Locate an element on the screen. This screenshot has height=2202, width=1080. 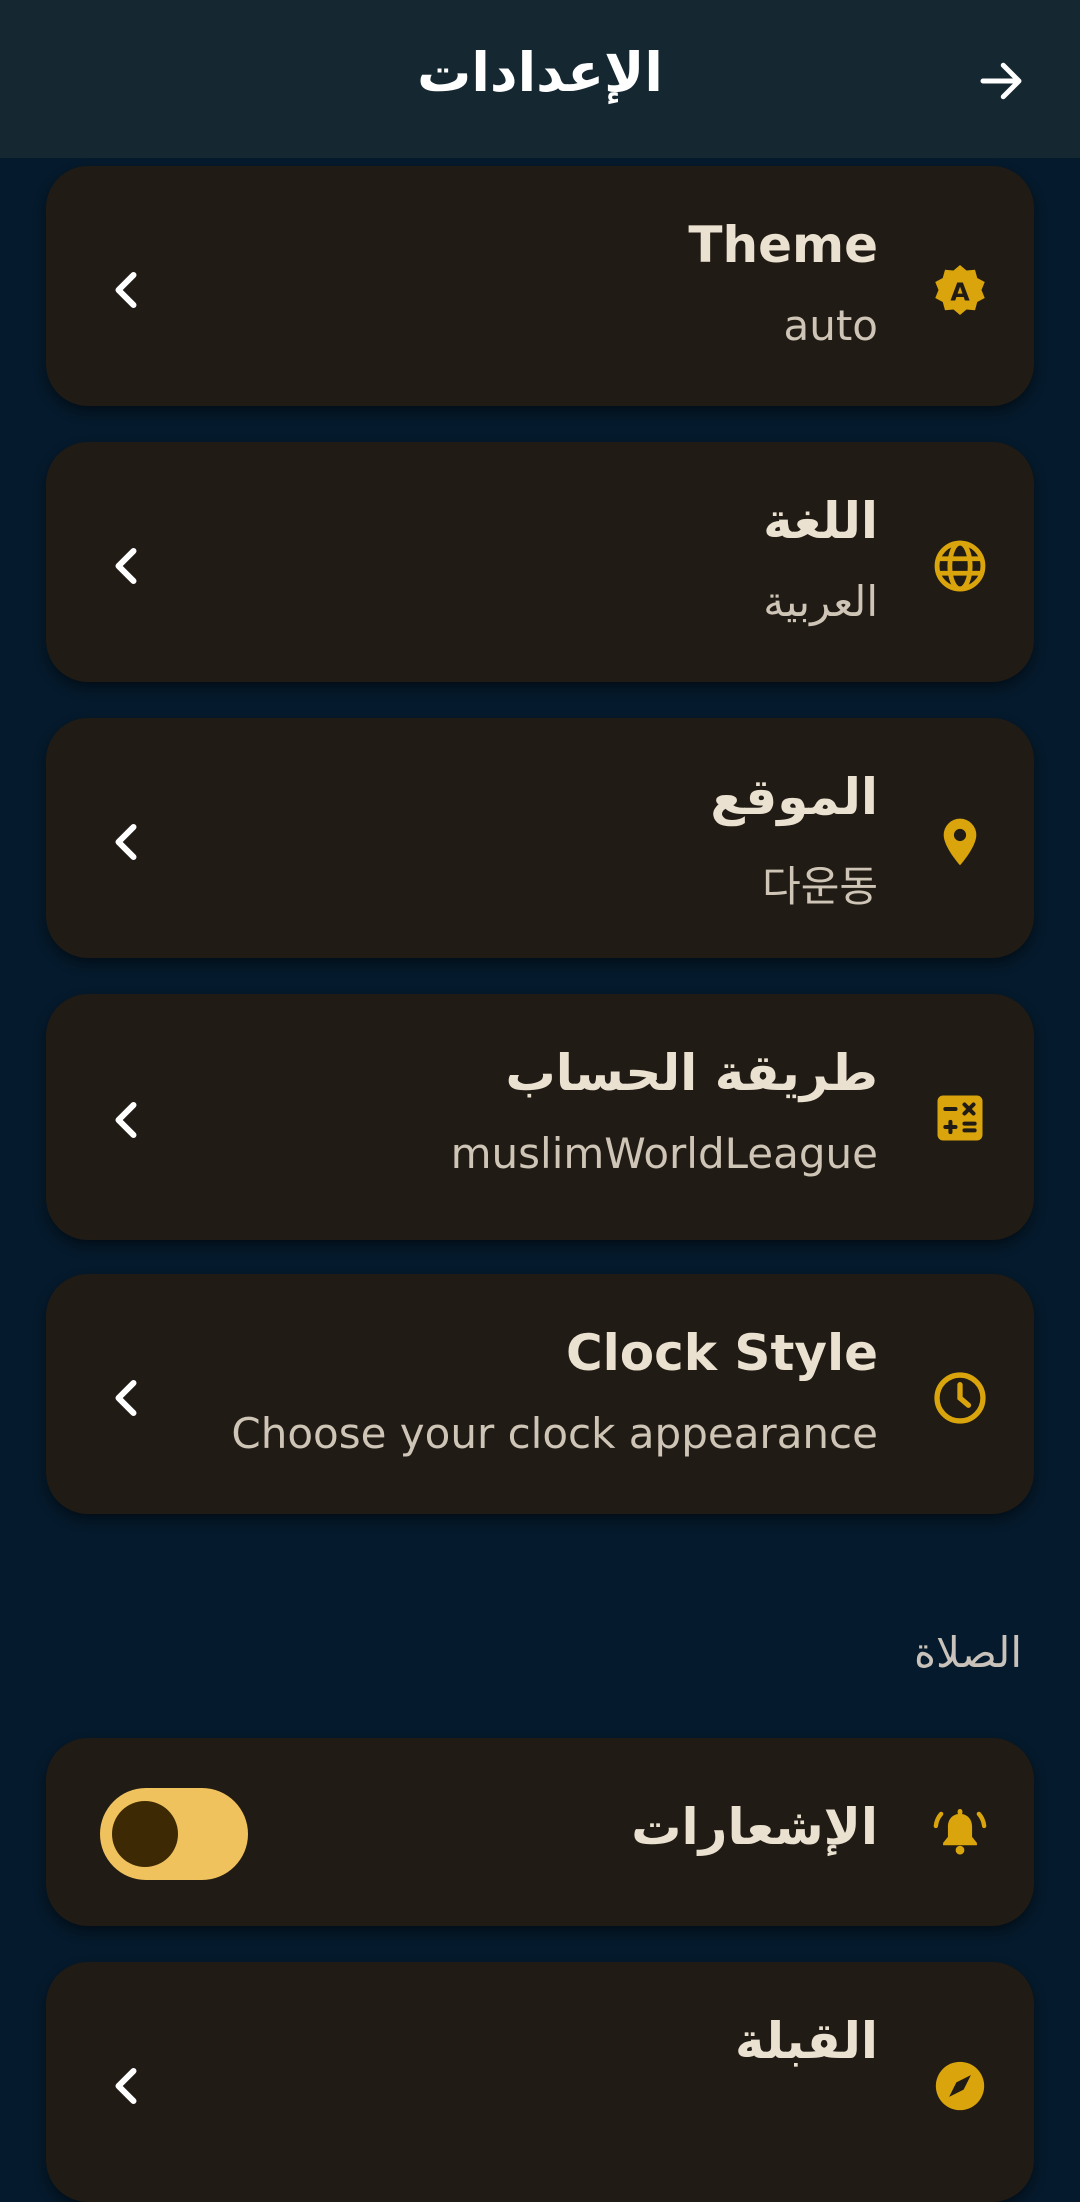
setting-value: auto is located at coordinates (830, 325).